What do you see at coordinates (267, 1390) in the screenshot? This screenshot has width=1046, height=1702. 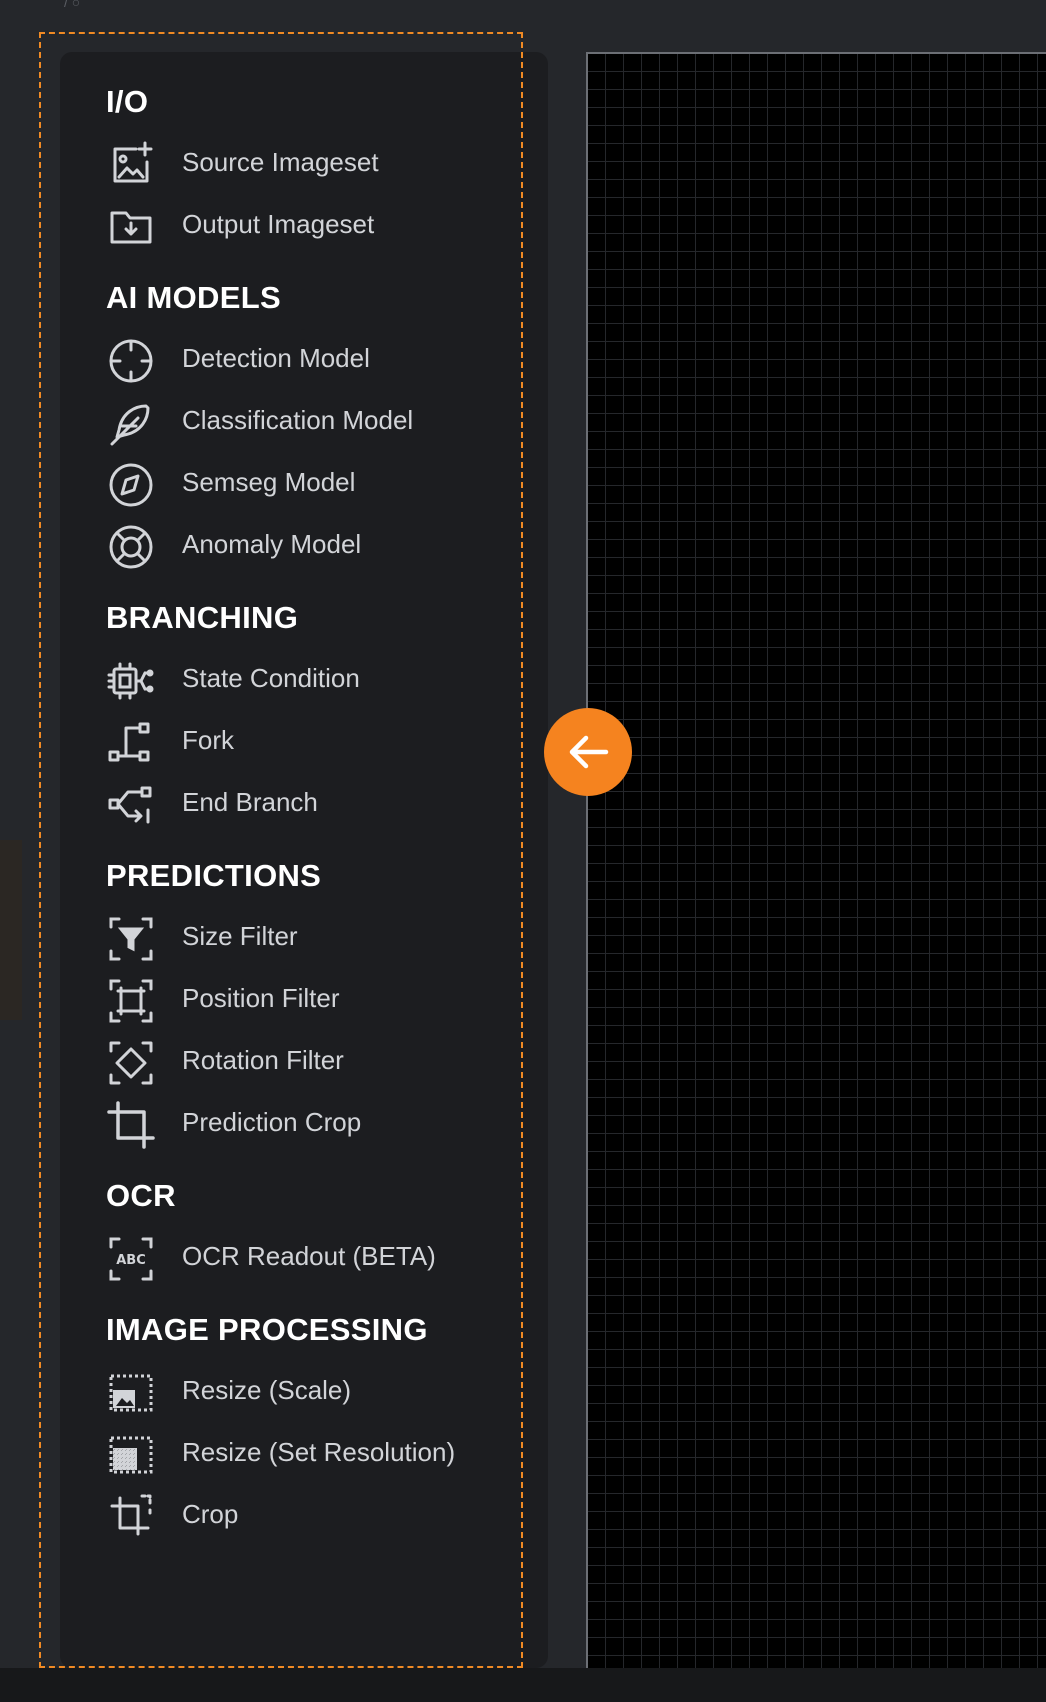 I see `palette-item-label: Resize (Scale)` at bounding box center [267, 1390].